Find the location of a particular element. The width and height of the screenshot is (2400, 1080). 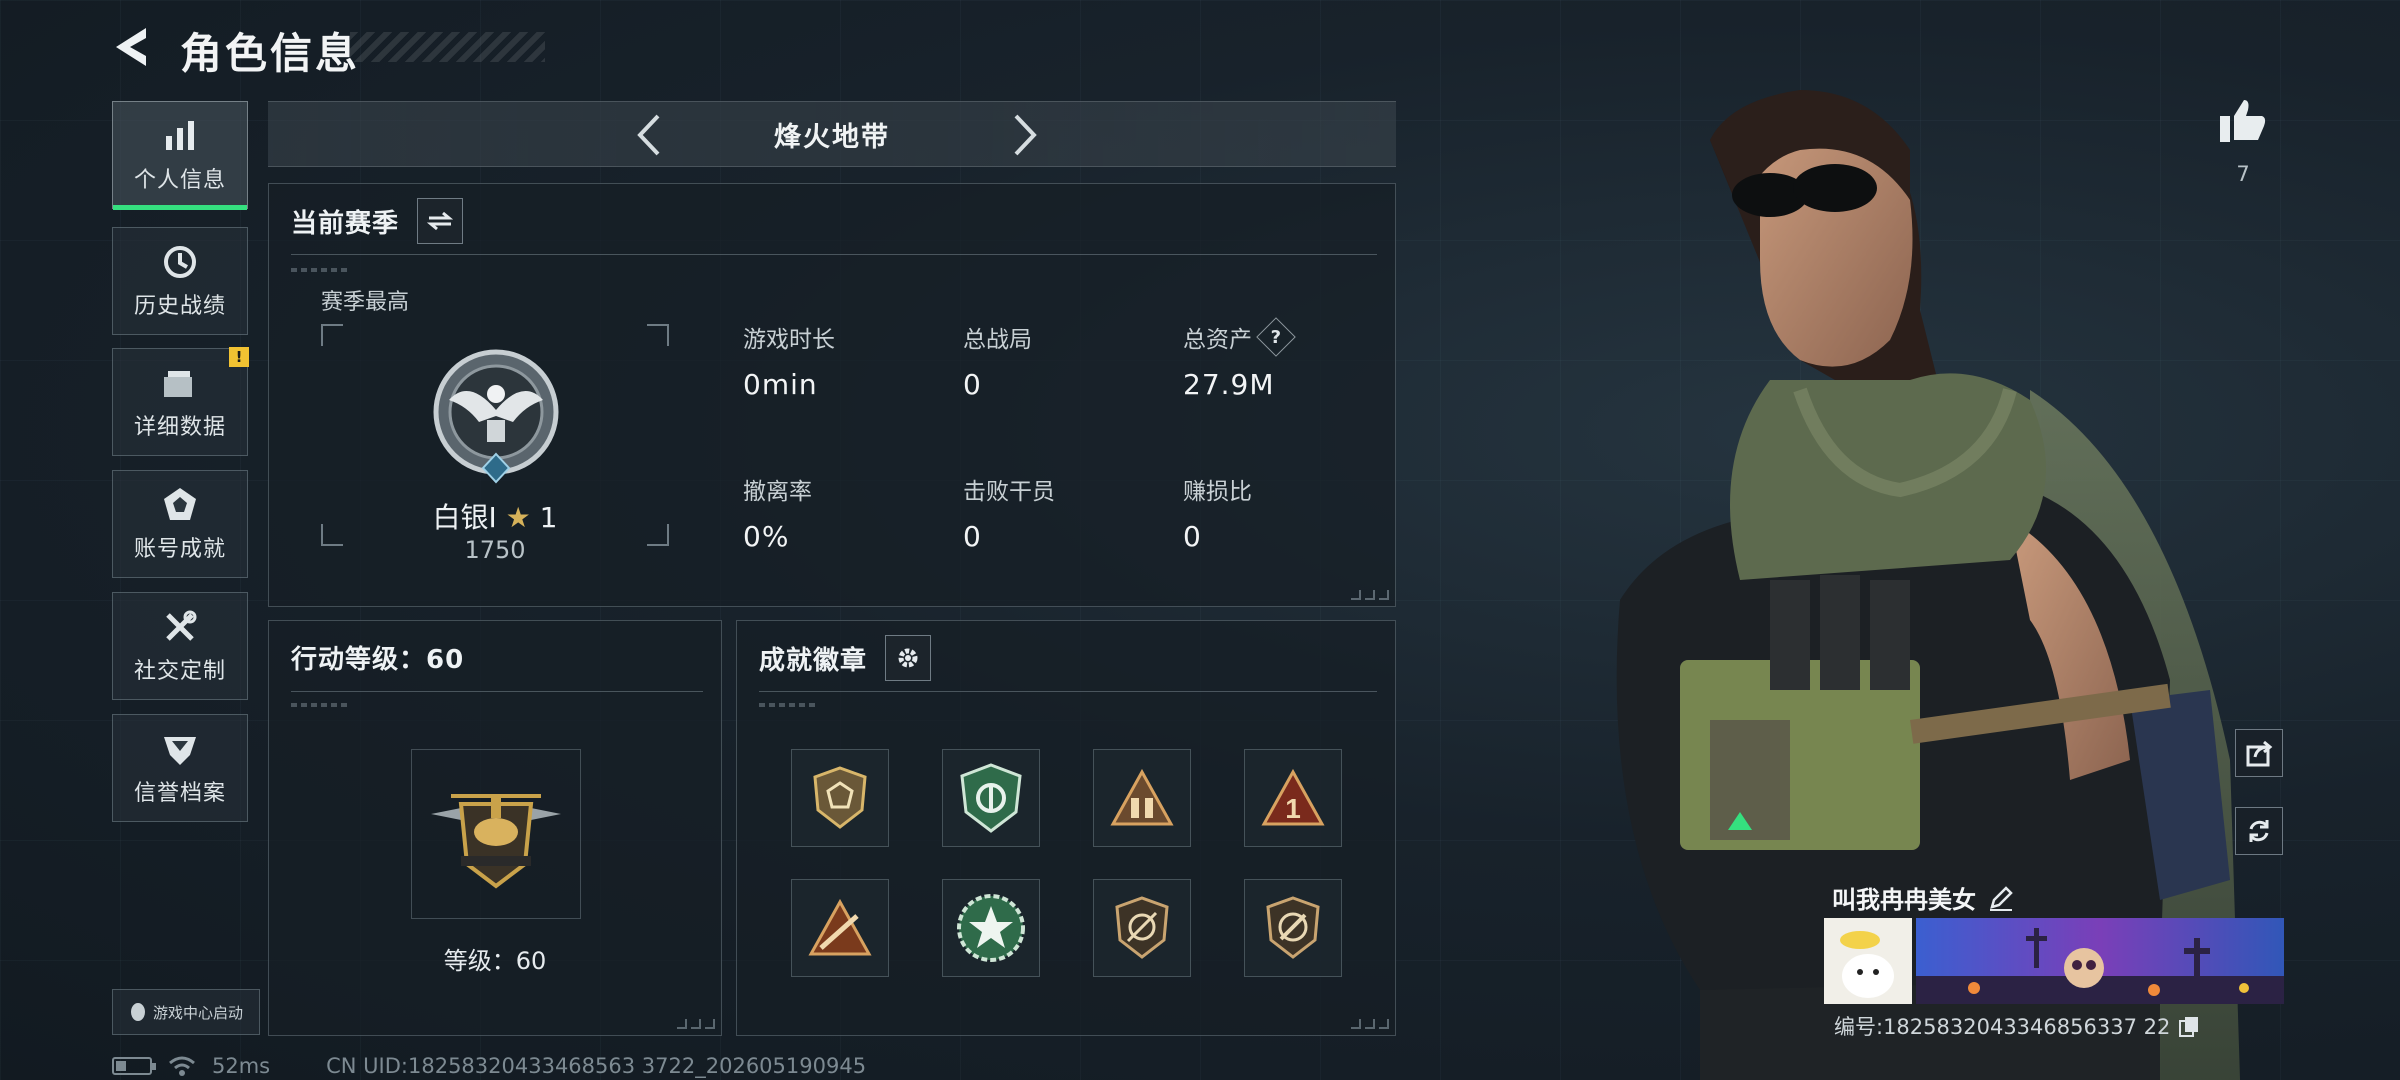

shield-badge-icon is located at coordinates (180, 751).